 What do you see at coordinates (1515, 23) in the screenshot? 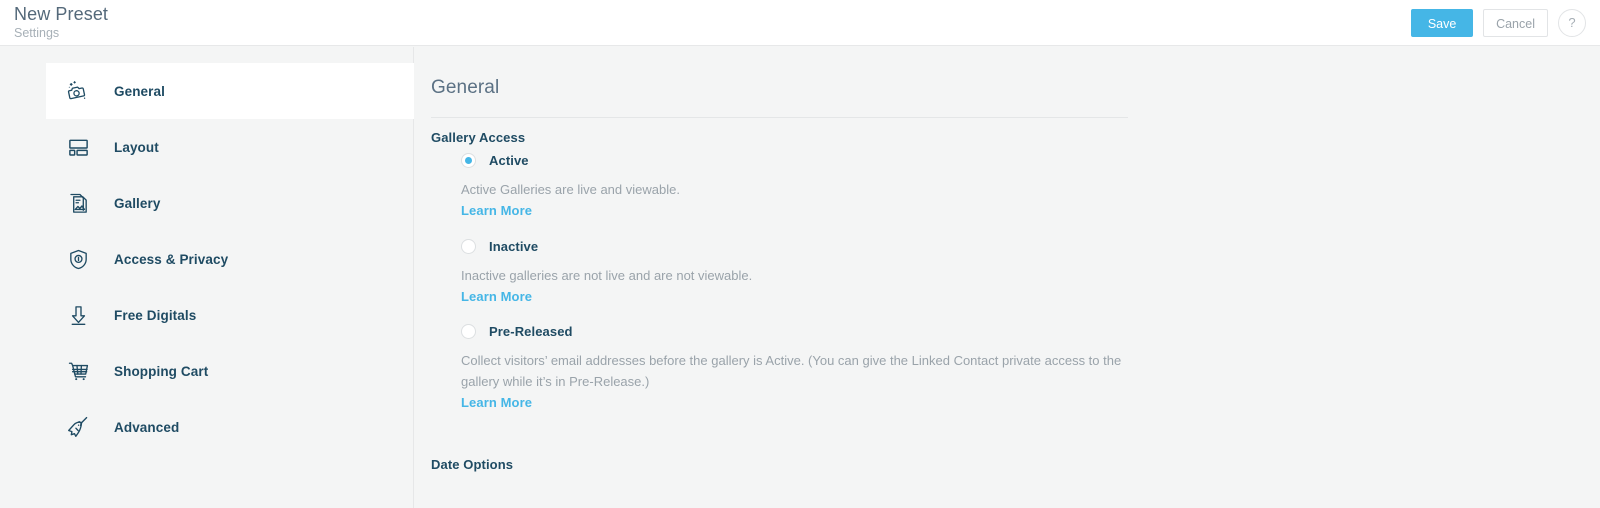
I see `cancel-button: Cancel` at bounding box center [1515, 23].